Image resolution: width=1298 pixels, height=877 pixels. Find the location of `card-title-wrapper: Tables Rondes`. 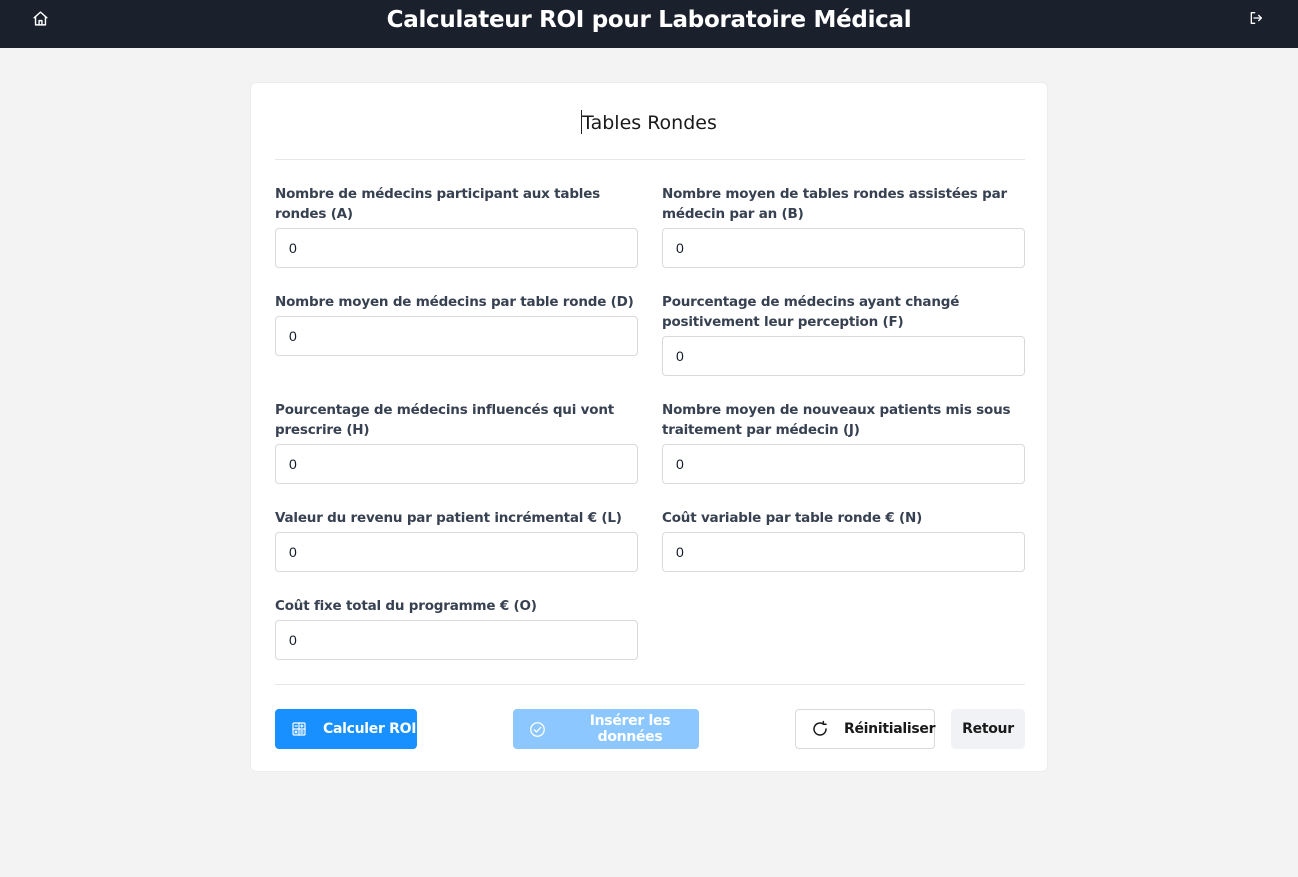

card-title-wrapper: Tables Rondes is located at coordinates (649, 122).